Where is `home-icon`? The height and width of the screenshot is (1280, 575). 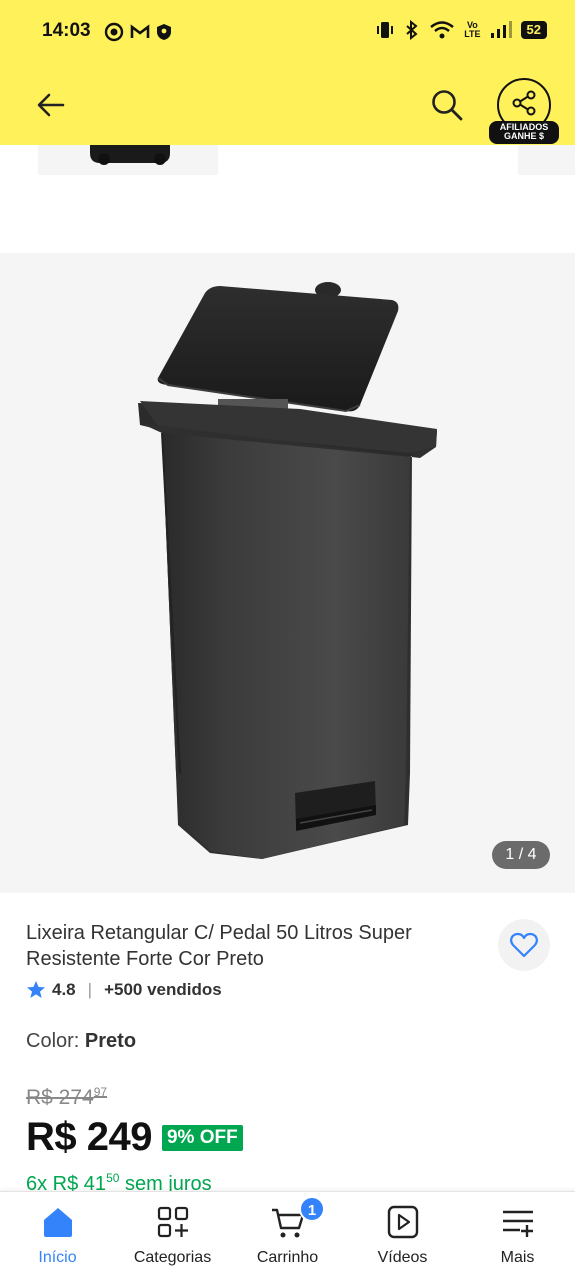 home-icon is located at coordinates (58, 1222).